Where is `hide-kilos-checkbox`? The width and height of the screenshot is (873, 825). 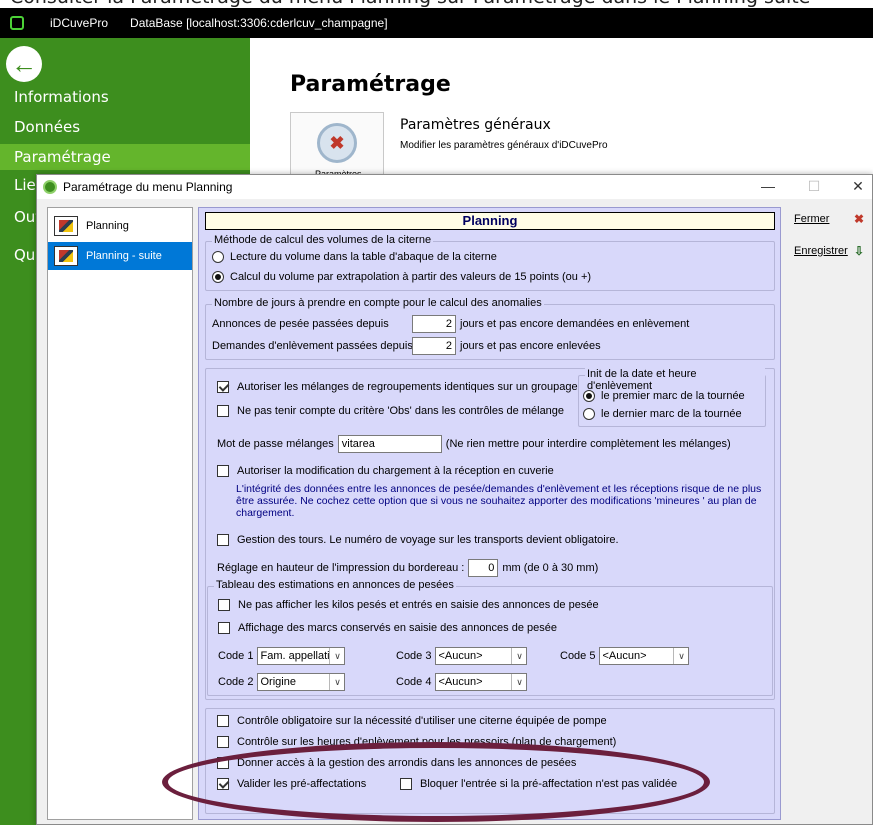 hide-kilos-checkbox is located at coordinates (224, 605).